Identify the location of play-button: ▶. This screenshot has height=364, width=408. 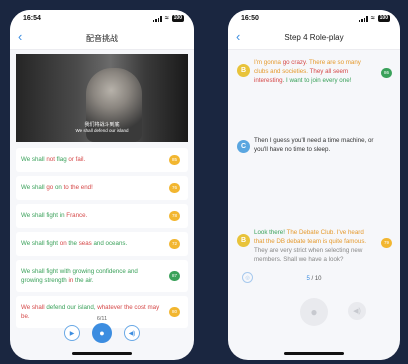
(72, 333).